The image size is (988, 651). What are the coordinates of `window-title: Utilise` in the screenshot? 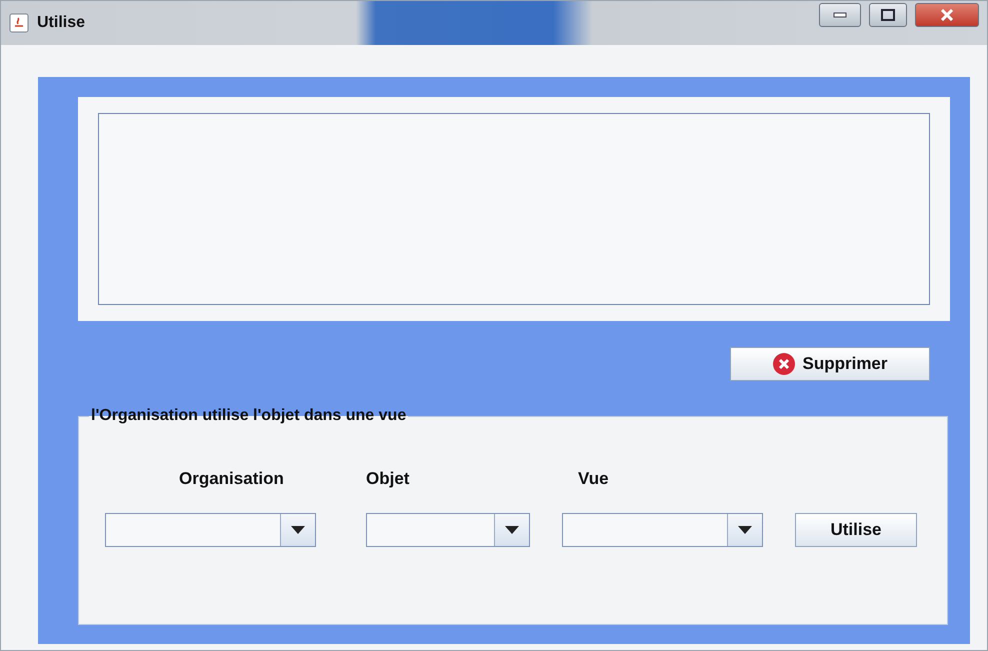 It's located at (61, 23).